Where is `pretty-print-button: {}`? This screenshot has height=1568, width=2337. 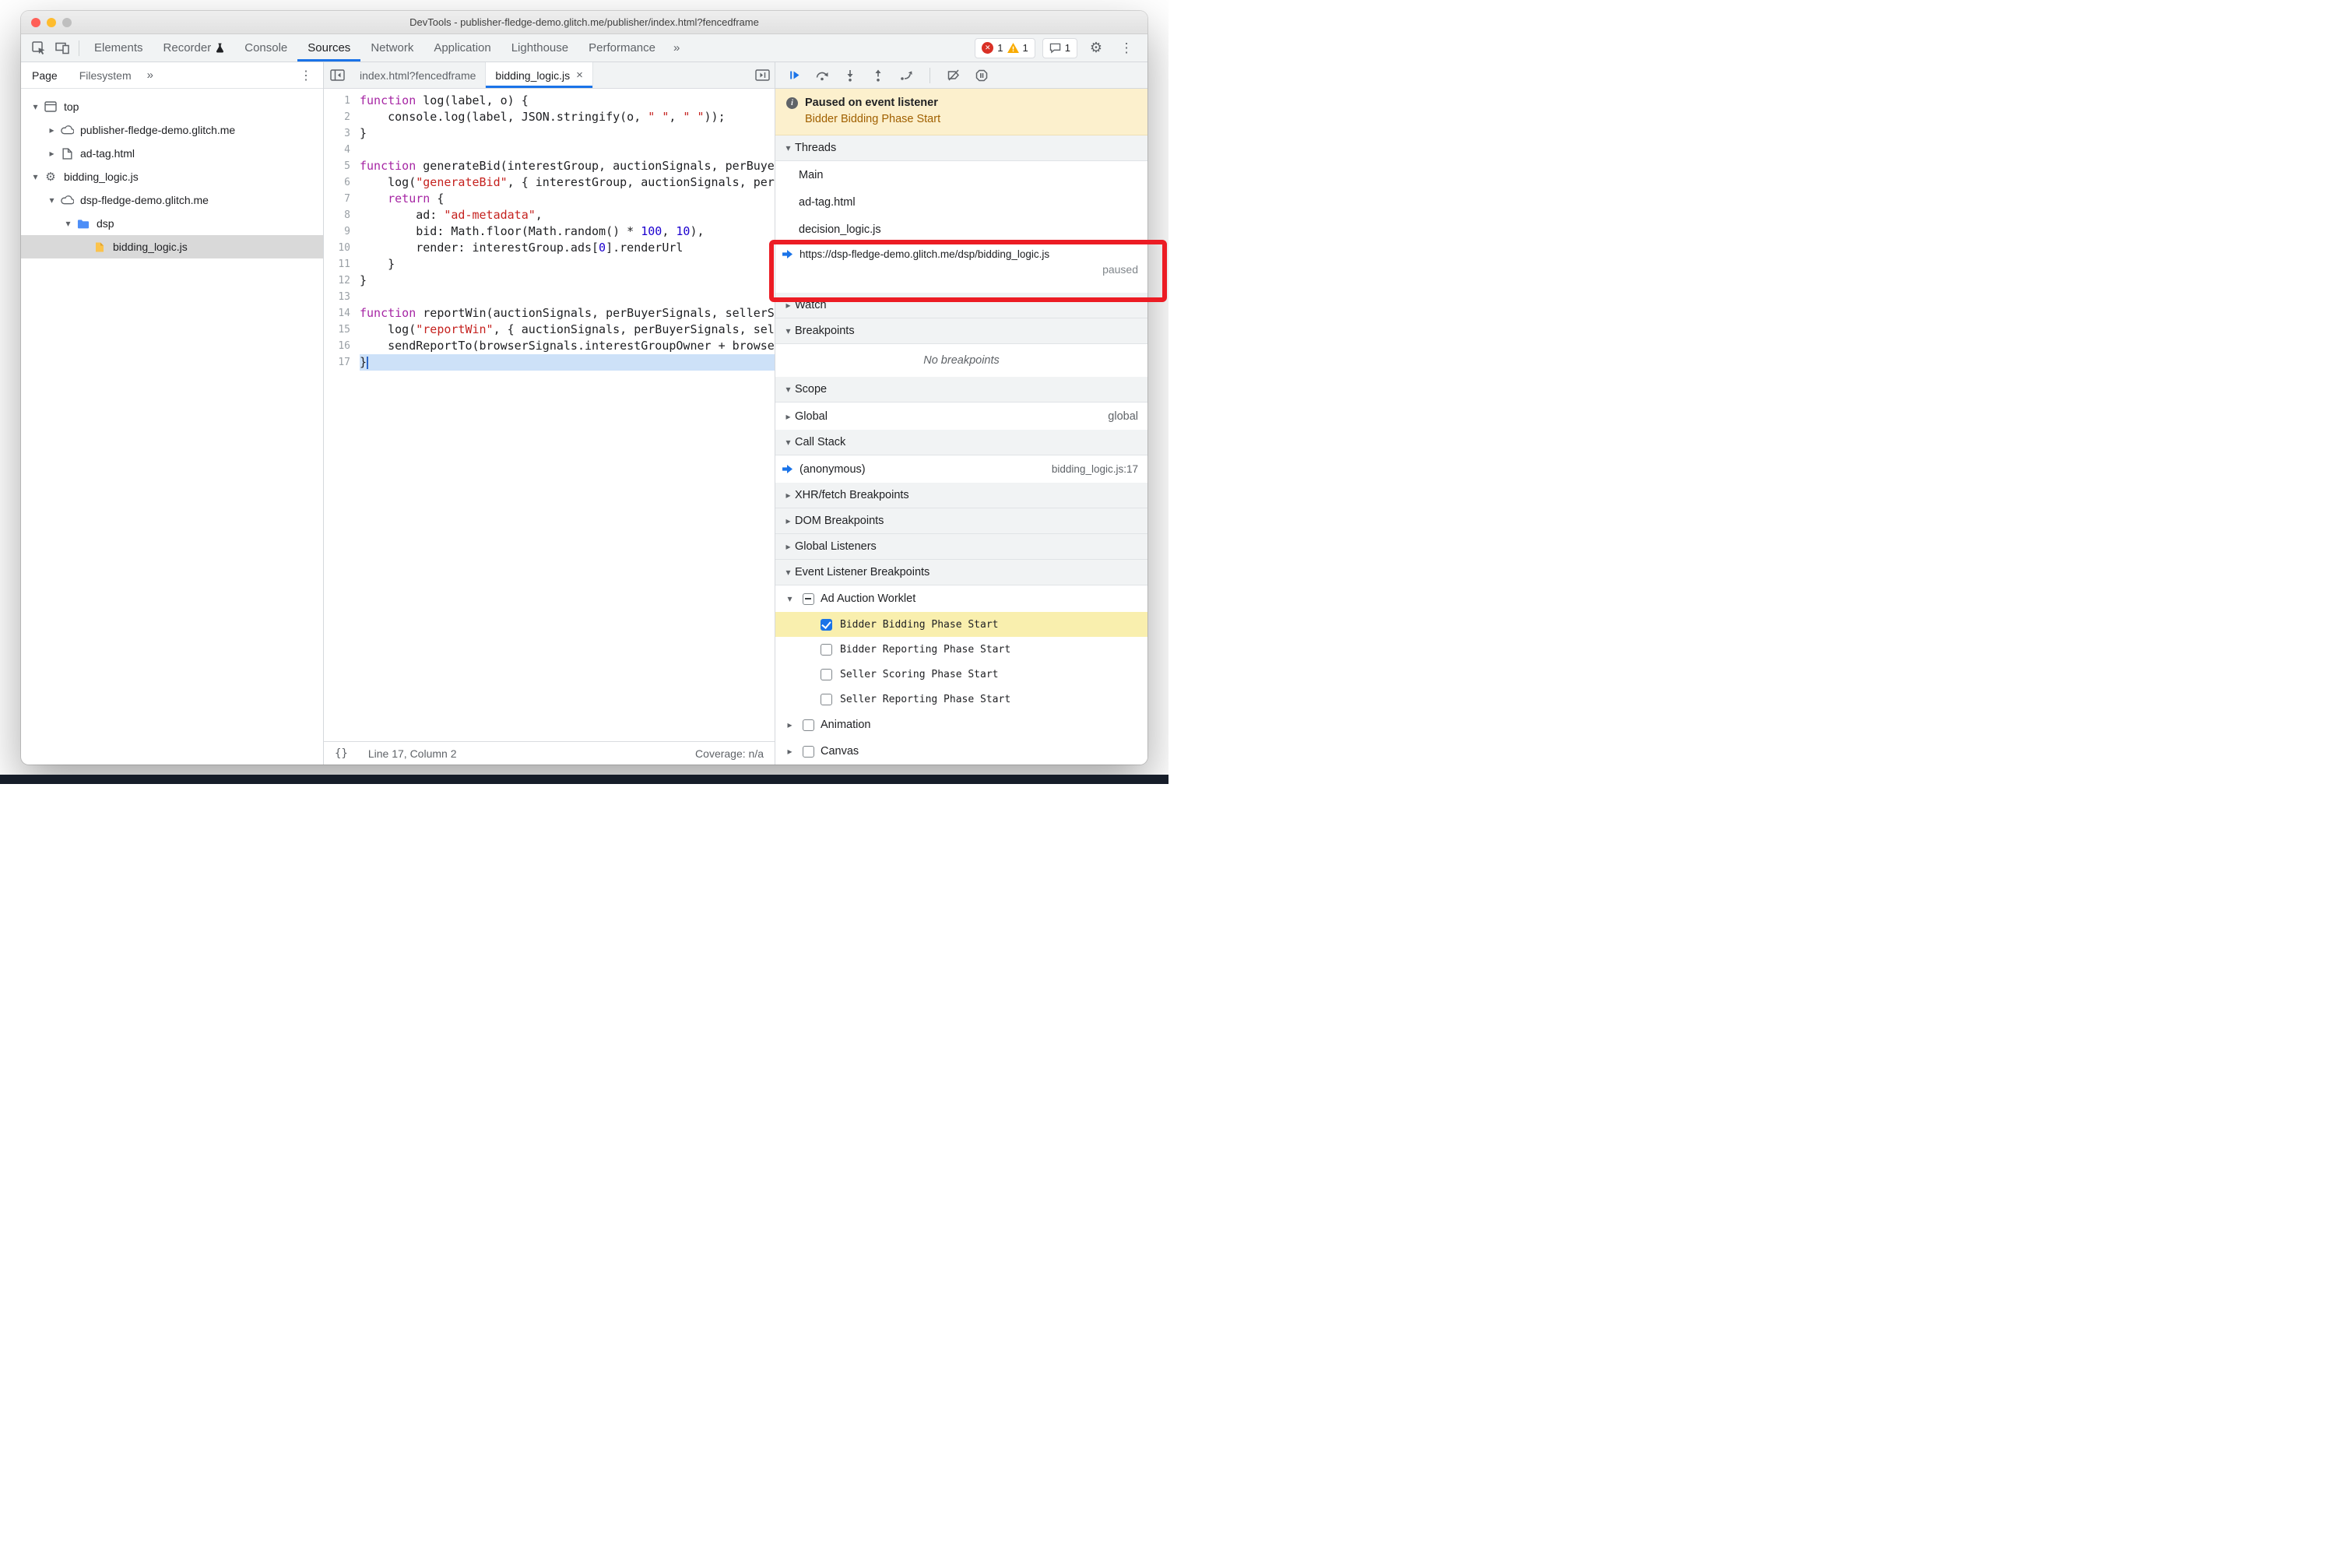
pretty-print-button: {} is located at coordinates (341, 753).